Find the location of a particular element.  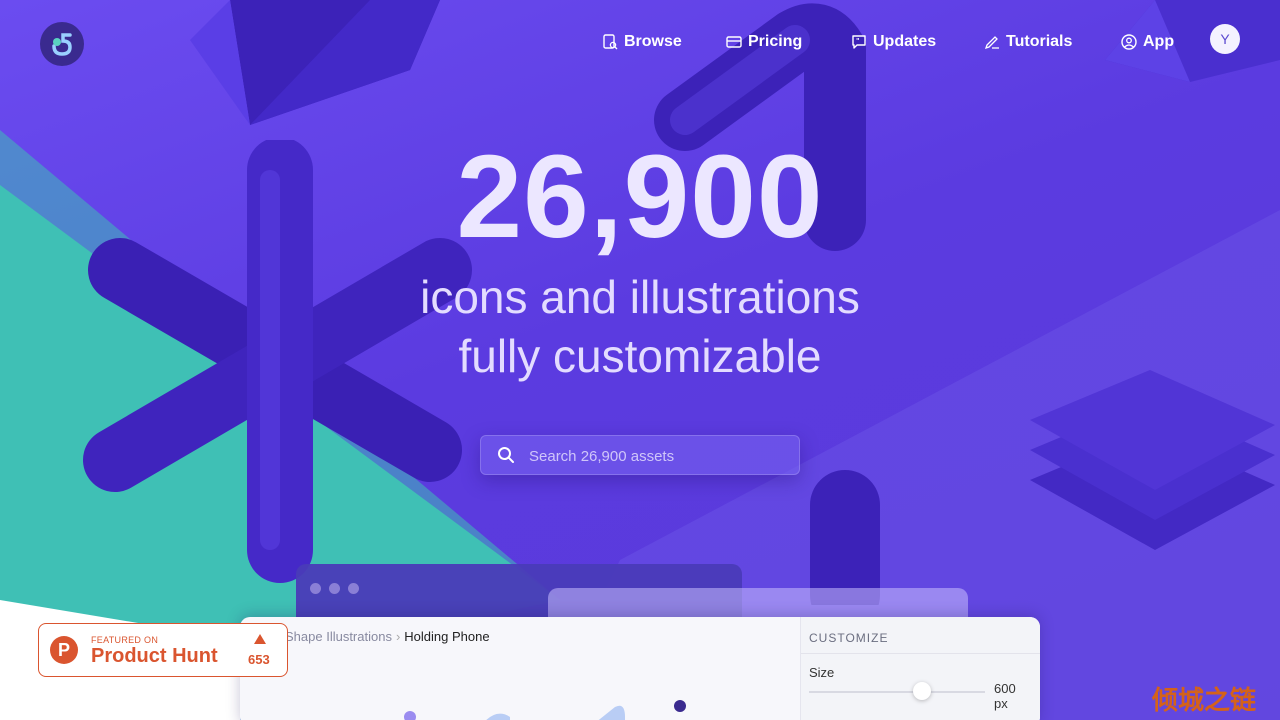

size-slider-handle is located at coordinates (922, 691).